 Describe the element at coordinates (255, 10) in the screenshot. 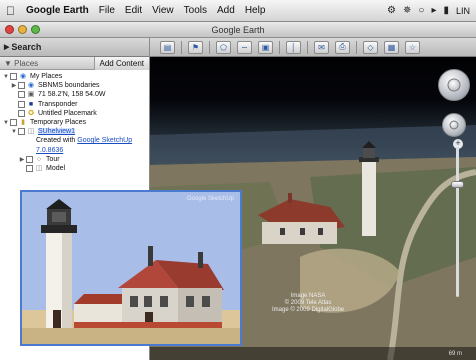

I see `menu-help: Help` at that location.